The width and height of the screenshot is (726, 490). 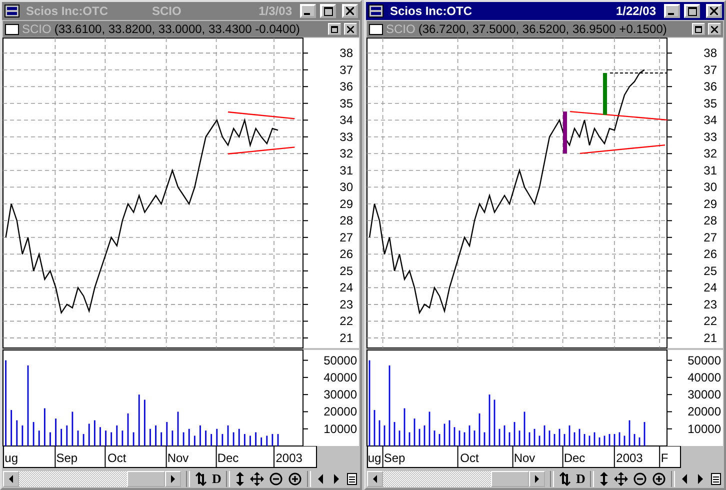 I want to click on axis-label: 38, so click(x=710, y=53).